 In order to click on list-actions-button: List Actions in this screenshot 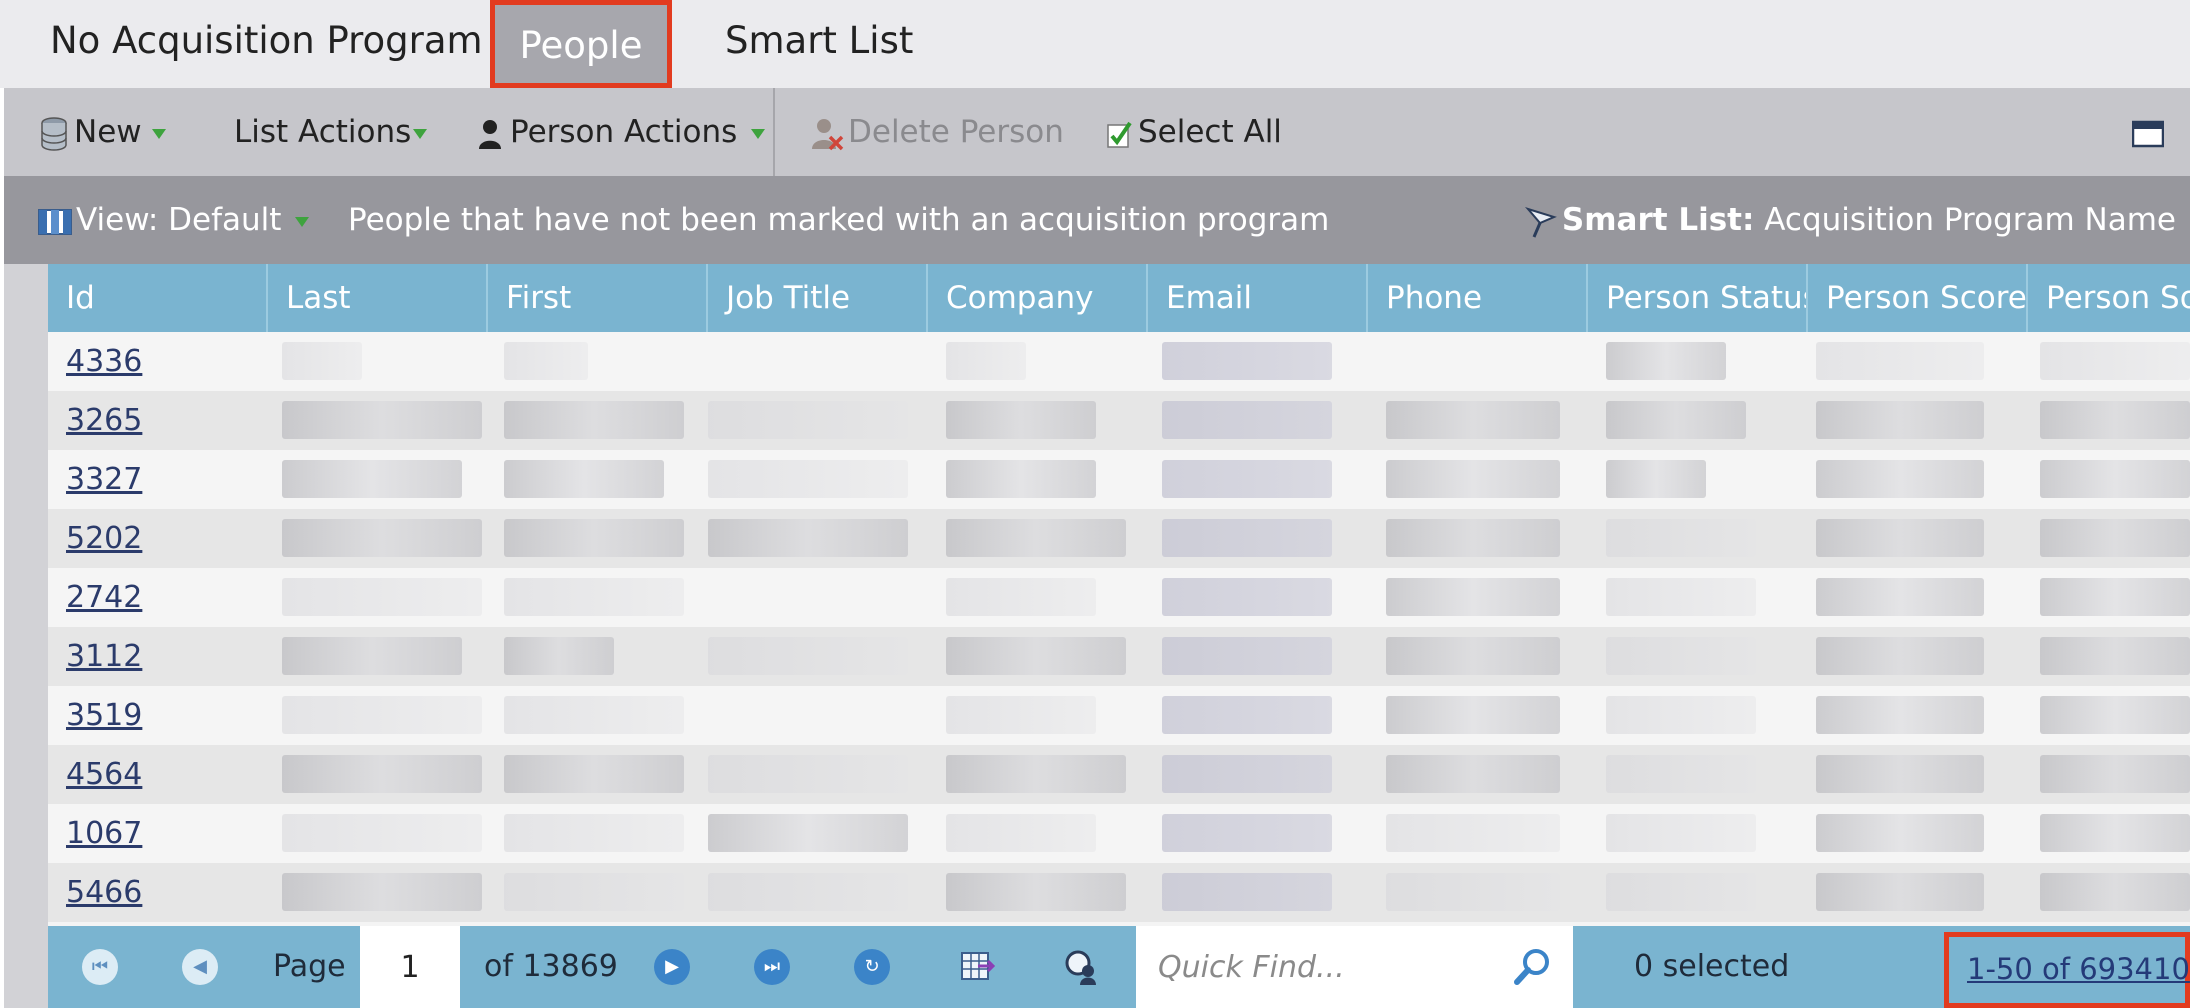, I will do `click(331, 132)`.